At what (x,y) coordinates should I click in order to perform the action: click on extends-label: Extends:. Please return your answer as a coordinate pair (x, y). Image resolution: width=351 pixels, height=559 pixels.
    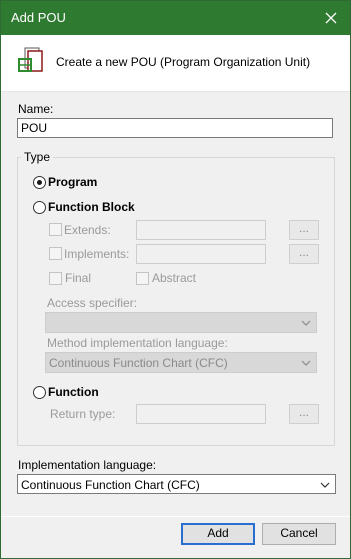
    Looking at the image, I should click on (87, 230).